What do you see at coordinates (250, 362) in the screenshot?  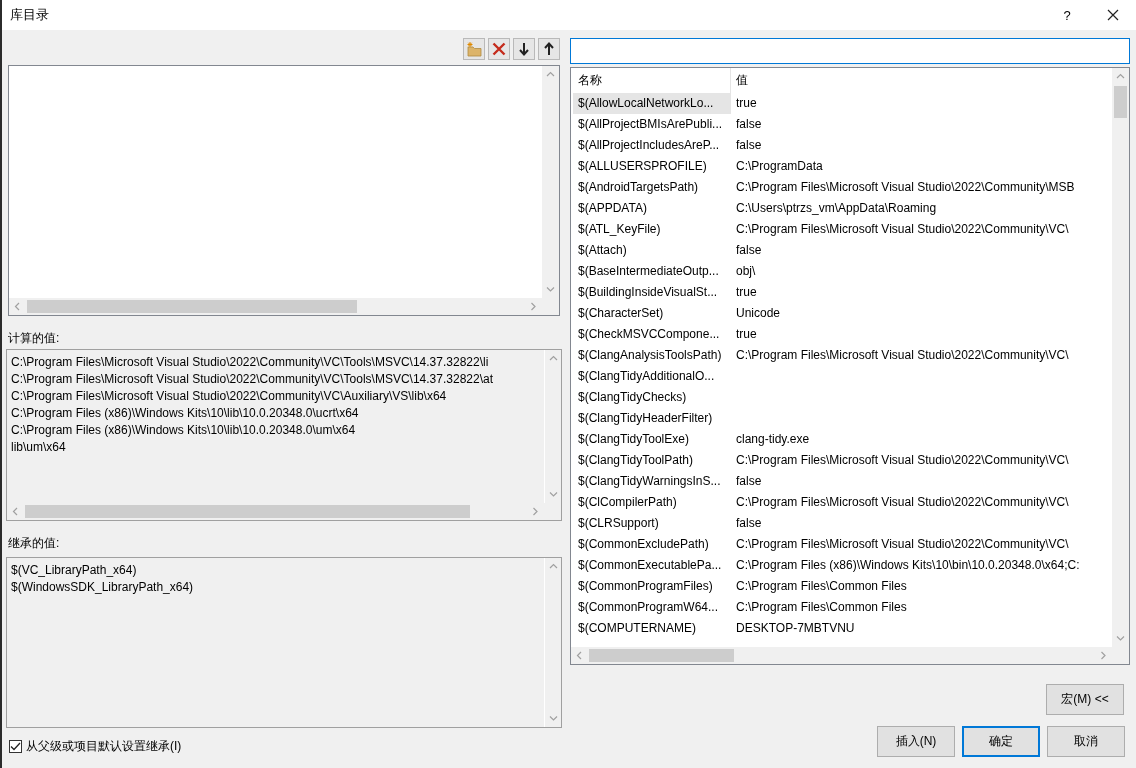 I see `text-line: C:\Program Files\Microsoft Visual Studio\2022\Community\VC\Tools\MSVC\14.37.32822\li` at bounding box center [250, 362].